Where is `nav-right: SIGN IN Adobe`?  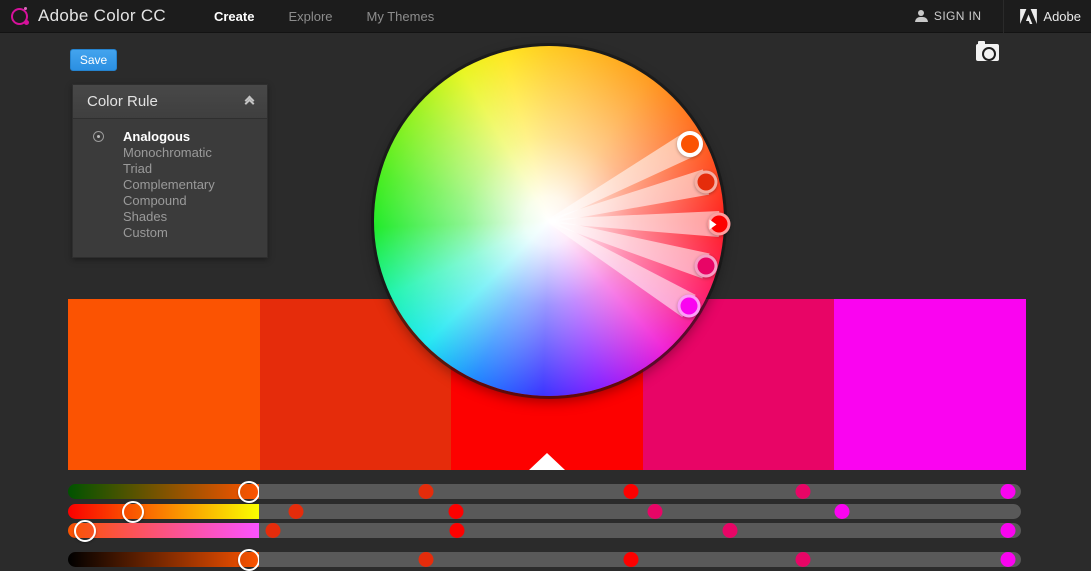 nav-right: SIGN IN Adobe is located at coordinates (1002, 16).